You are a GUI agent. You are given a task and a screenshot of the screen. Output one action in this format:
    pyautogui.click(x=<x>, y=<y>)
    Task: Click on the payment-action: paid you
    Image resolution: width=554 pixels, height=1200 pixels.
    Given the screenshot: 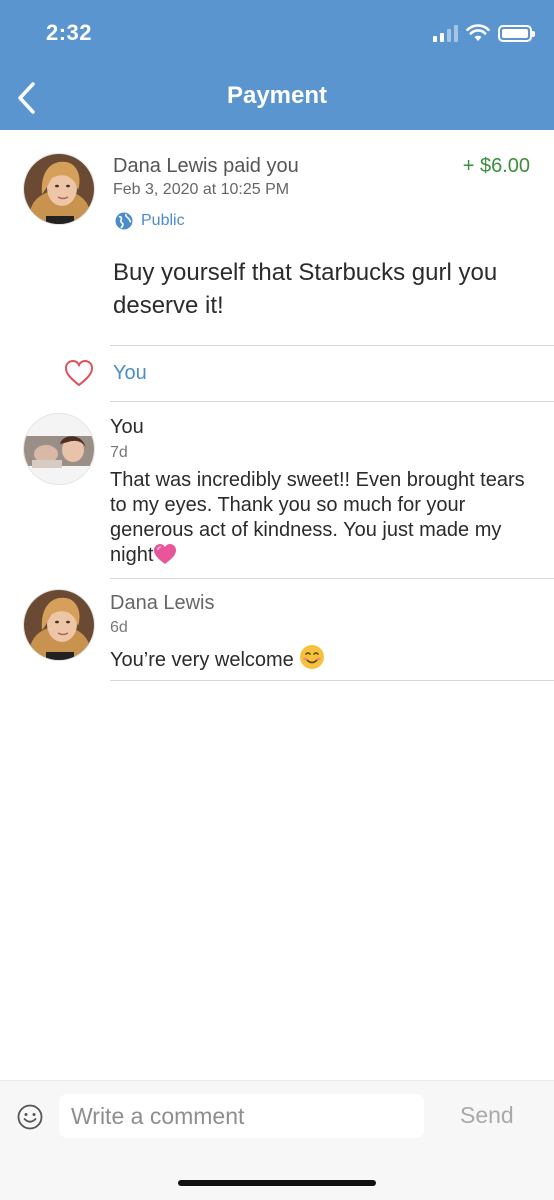 What is the action you would take?
    pyautogui.click(x=261, y=166)
    